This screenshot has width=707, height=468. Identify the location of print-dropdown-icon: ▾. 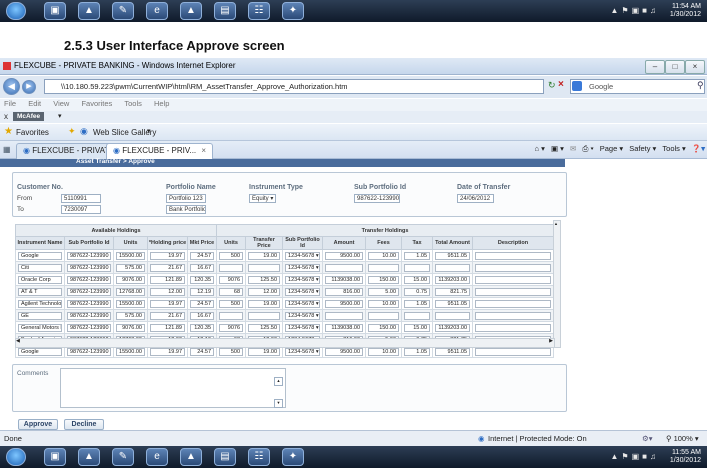
(591, 148).